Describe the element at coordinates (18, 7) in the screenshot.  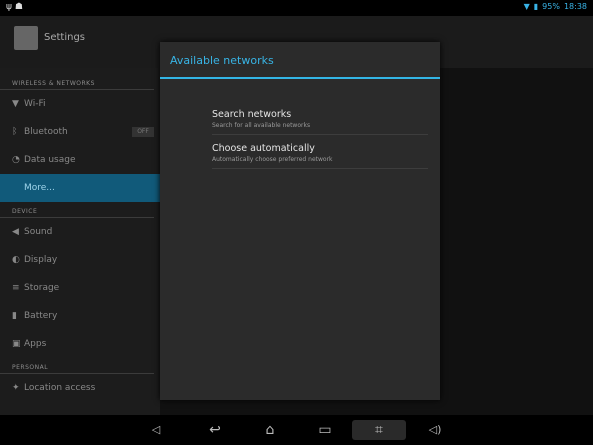
I see `android-icon: ☗` at that location.